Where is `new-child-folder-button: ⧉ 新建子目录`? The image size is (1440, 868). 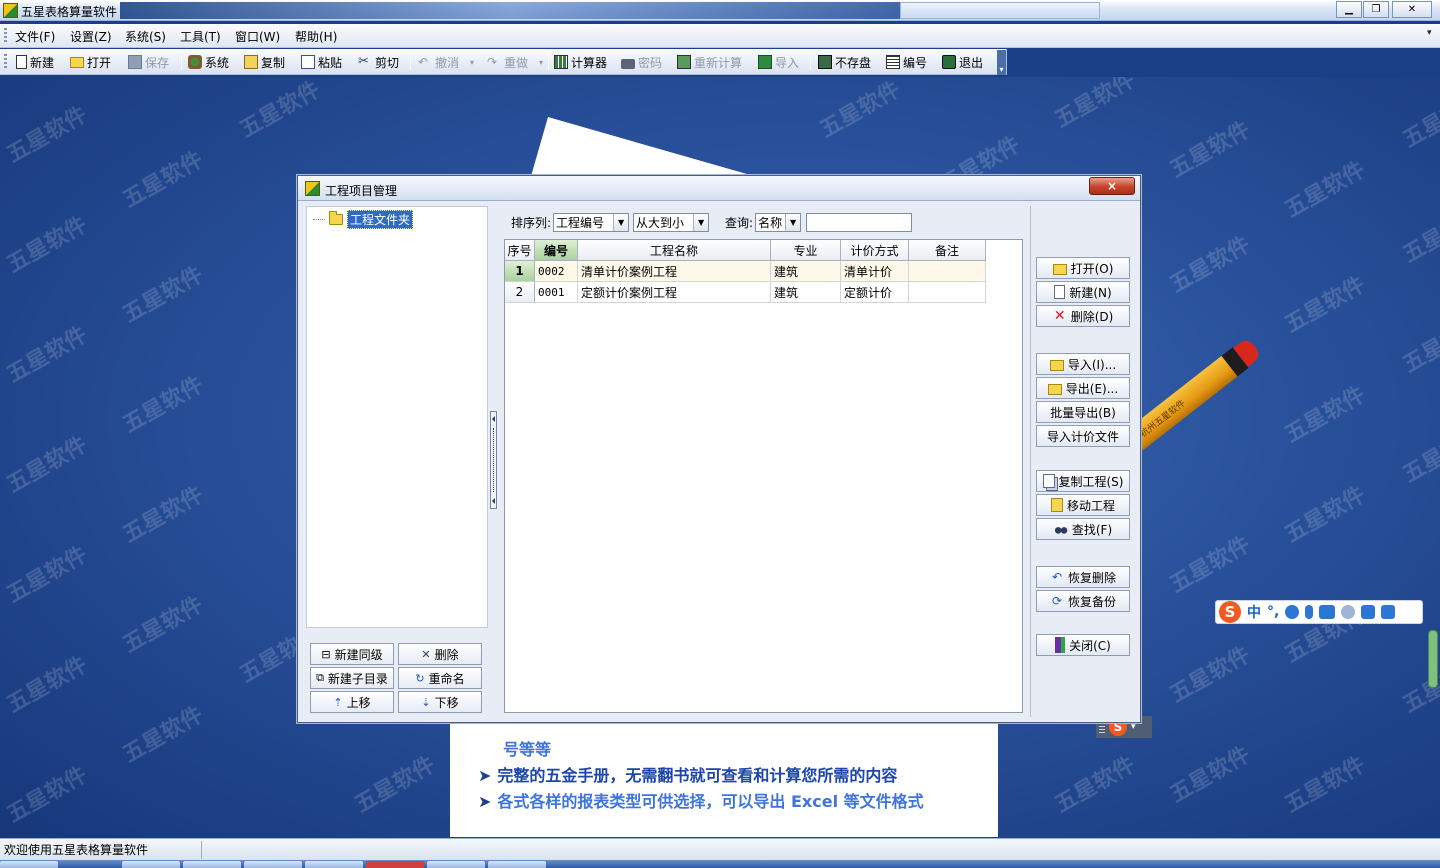 new-child-folder-button: ⧉ 新建子目录 is located at coordinates (352, 678).